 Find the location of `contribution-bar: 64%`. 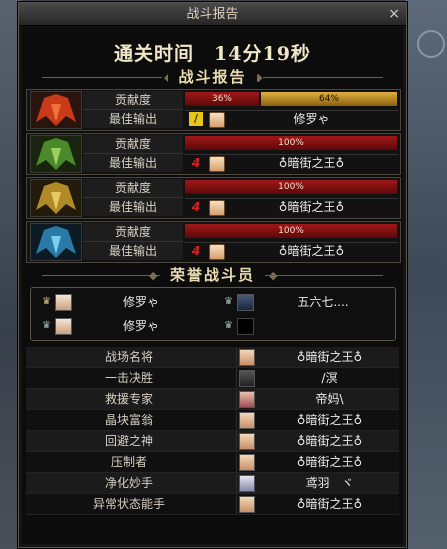

contribution-bar: 64% is located at coordinates (329, 99).